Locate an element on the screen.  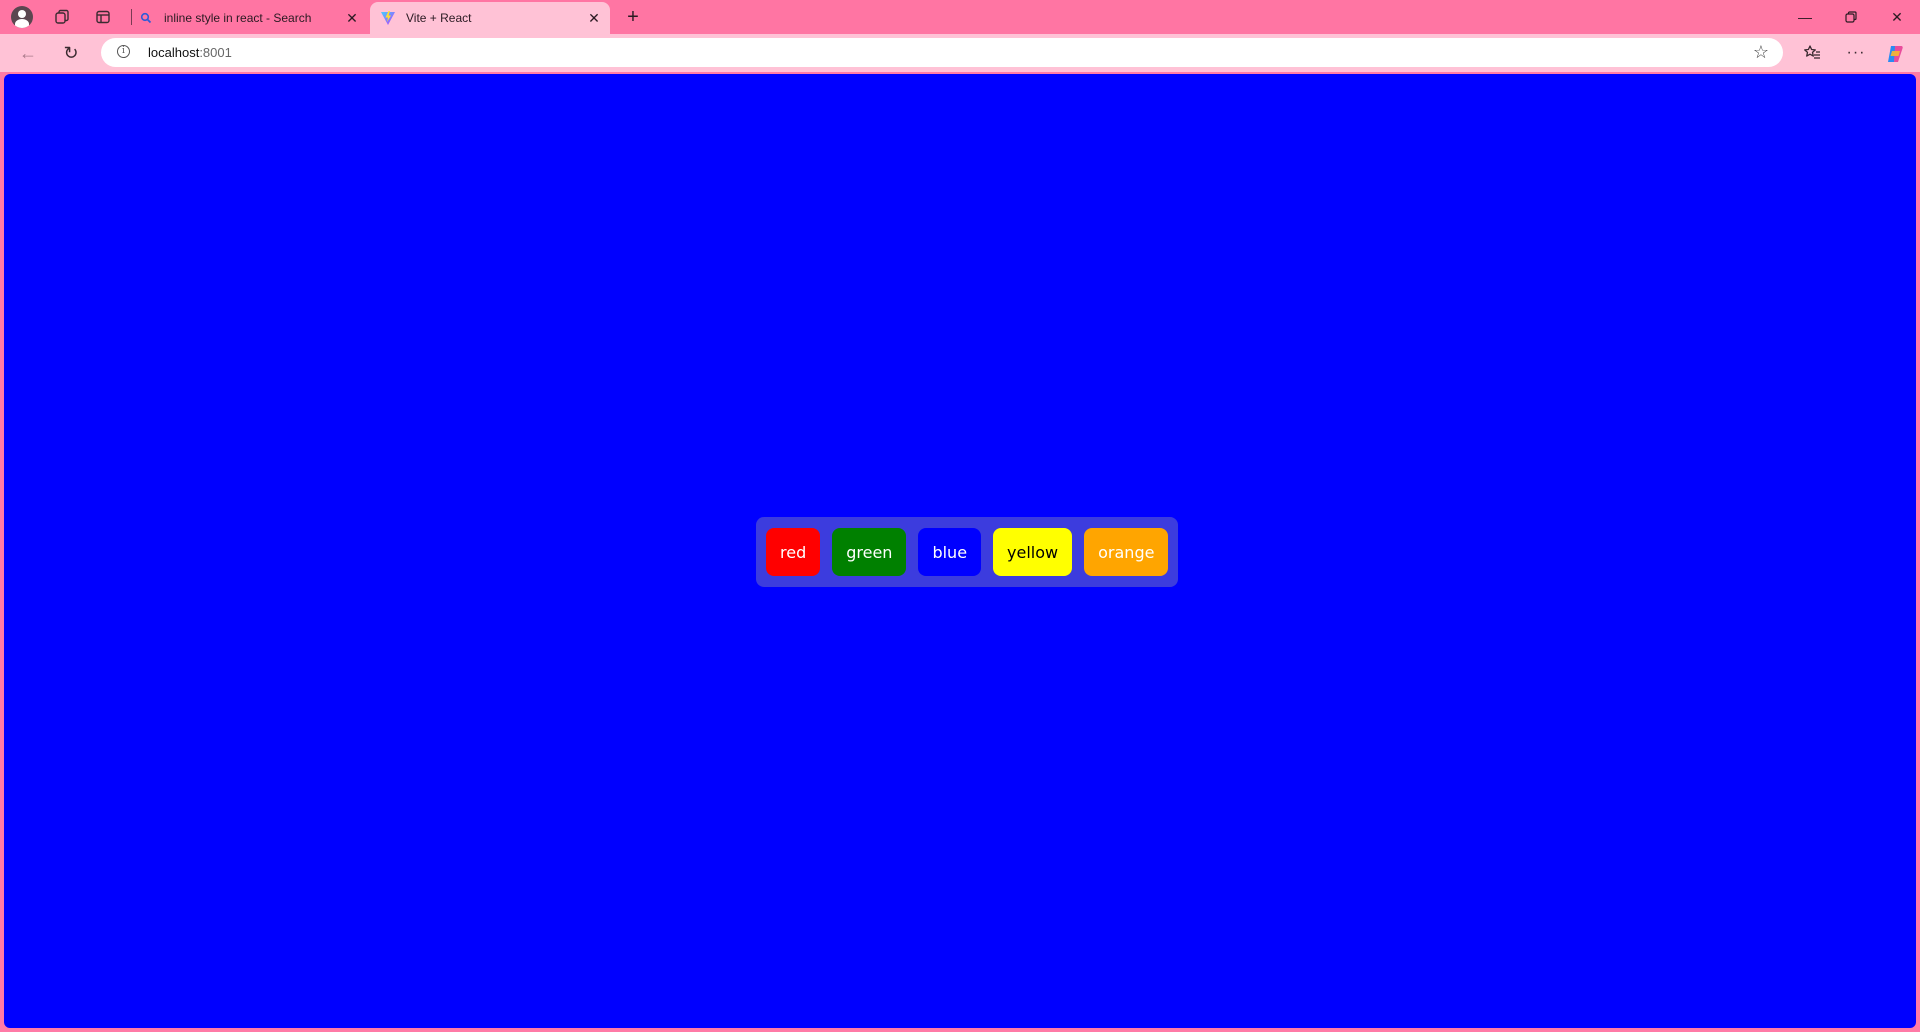
search-icon is located at coordinates (146, 18).